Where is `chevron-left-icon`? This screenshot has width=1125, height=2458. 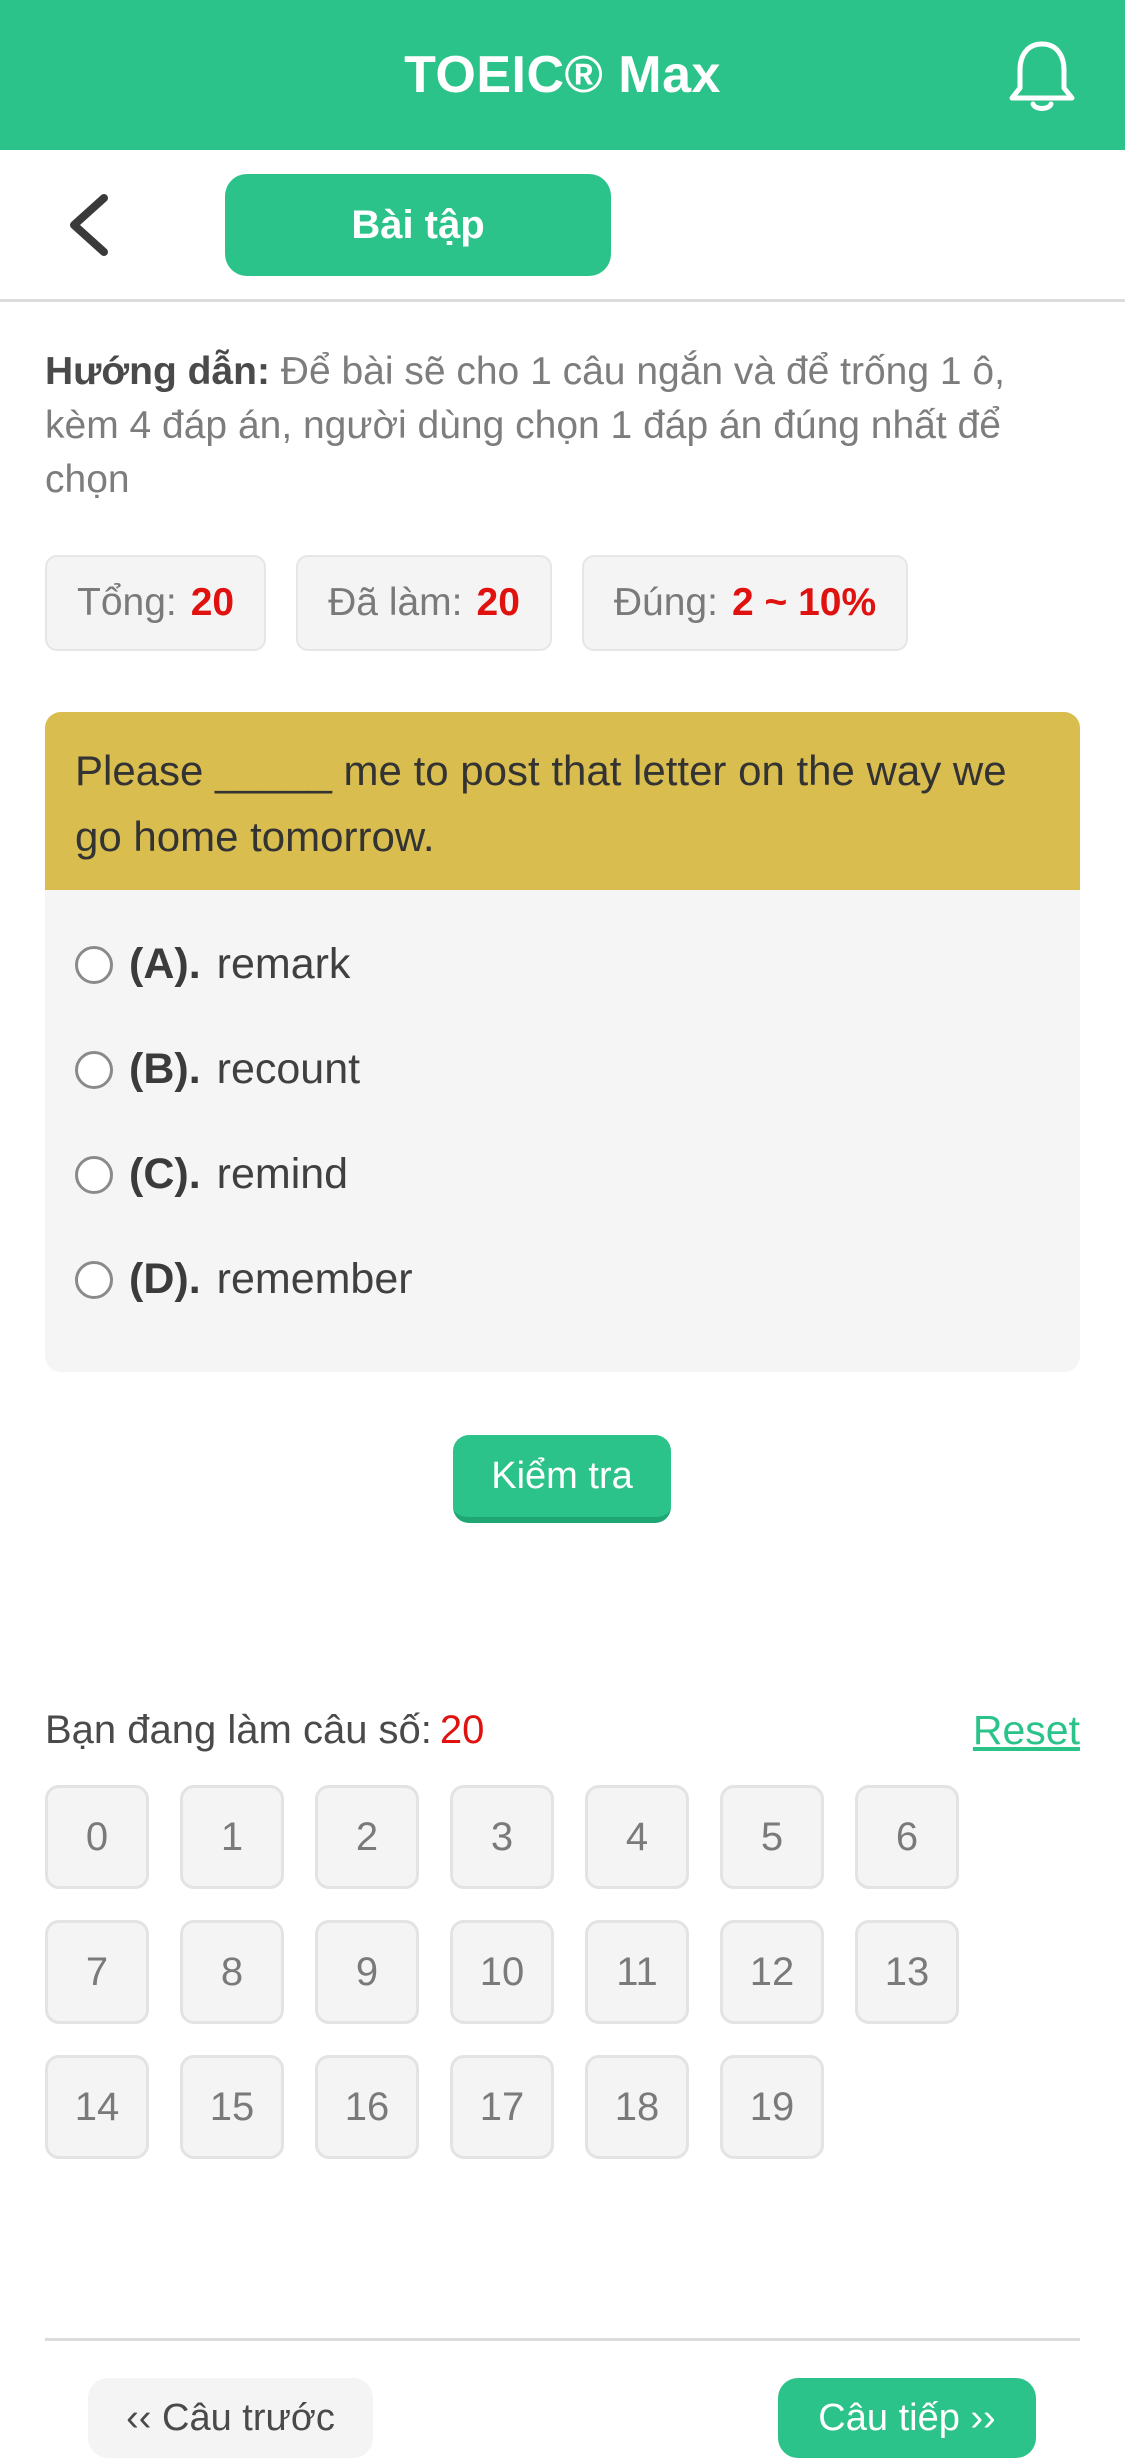 chevron-left-icon is located at coordinates (90, 225).